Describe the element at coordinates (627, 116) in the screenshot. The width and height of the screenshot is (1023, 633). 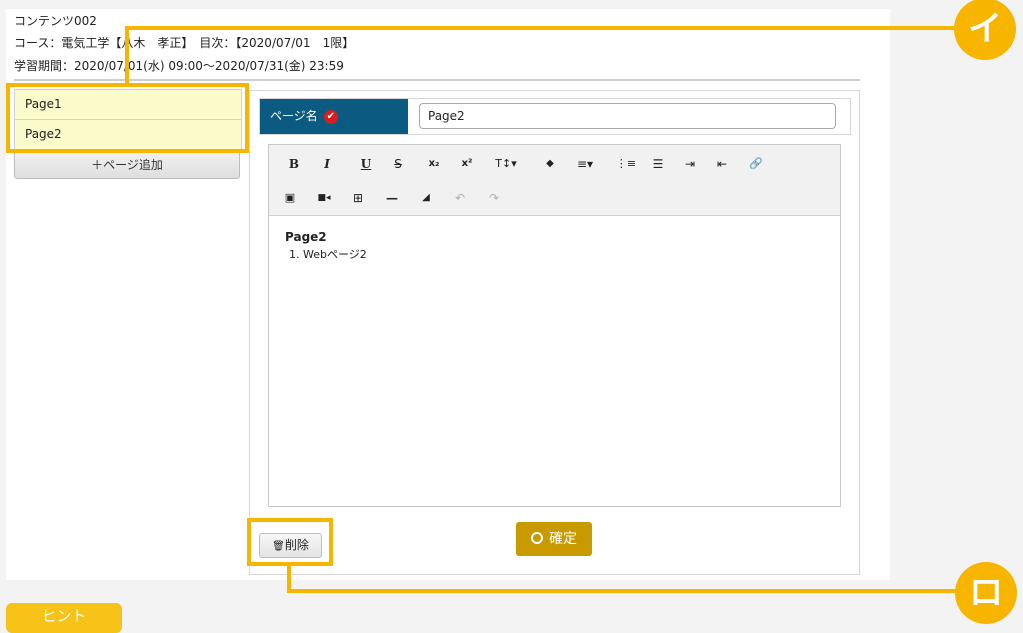
I see `page-name-input` at that location.